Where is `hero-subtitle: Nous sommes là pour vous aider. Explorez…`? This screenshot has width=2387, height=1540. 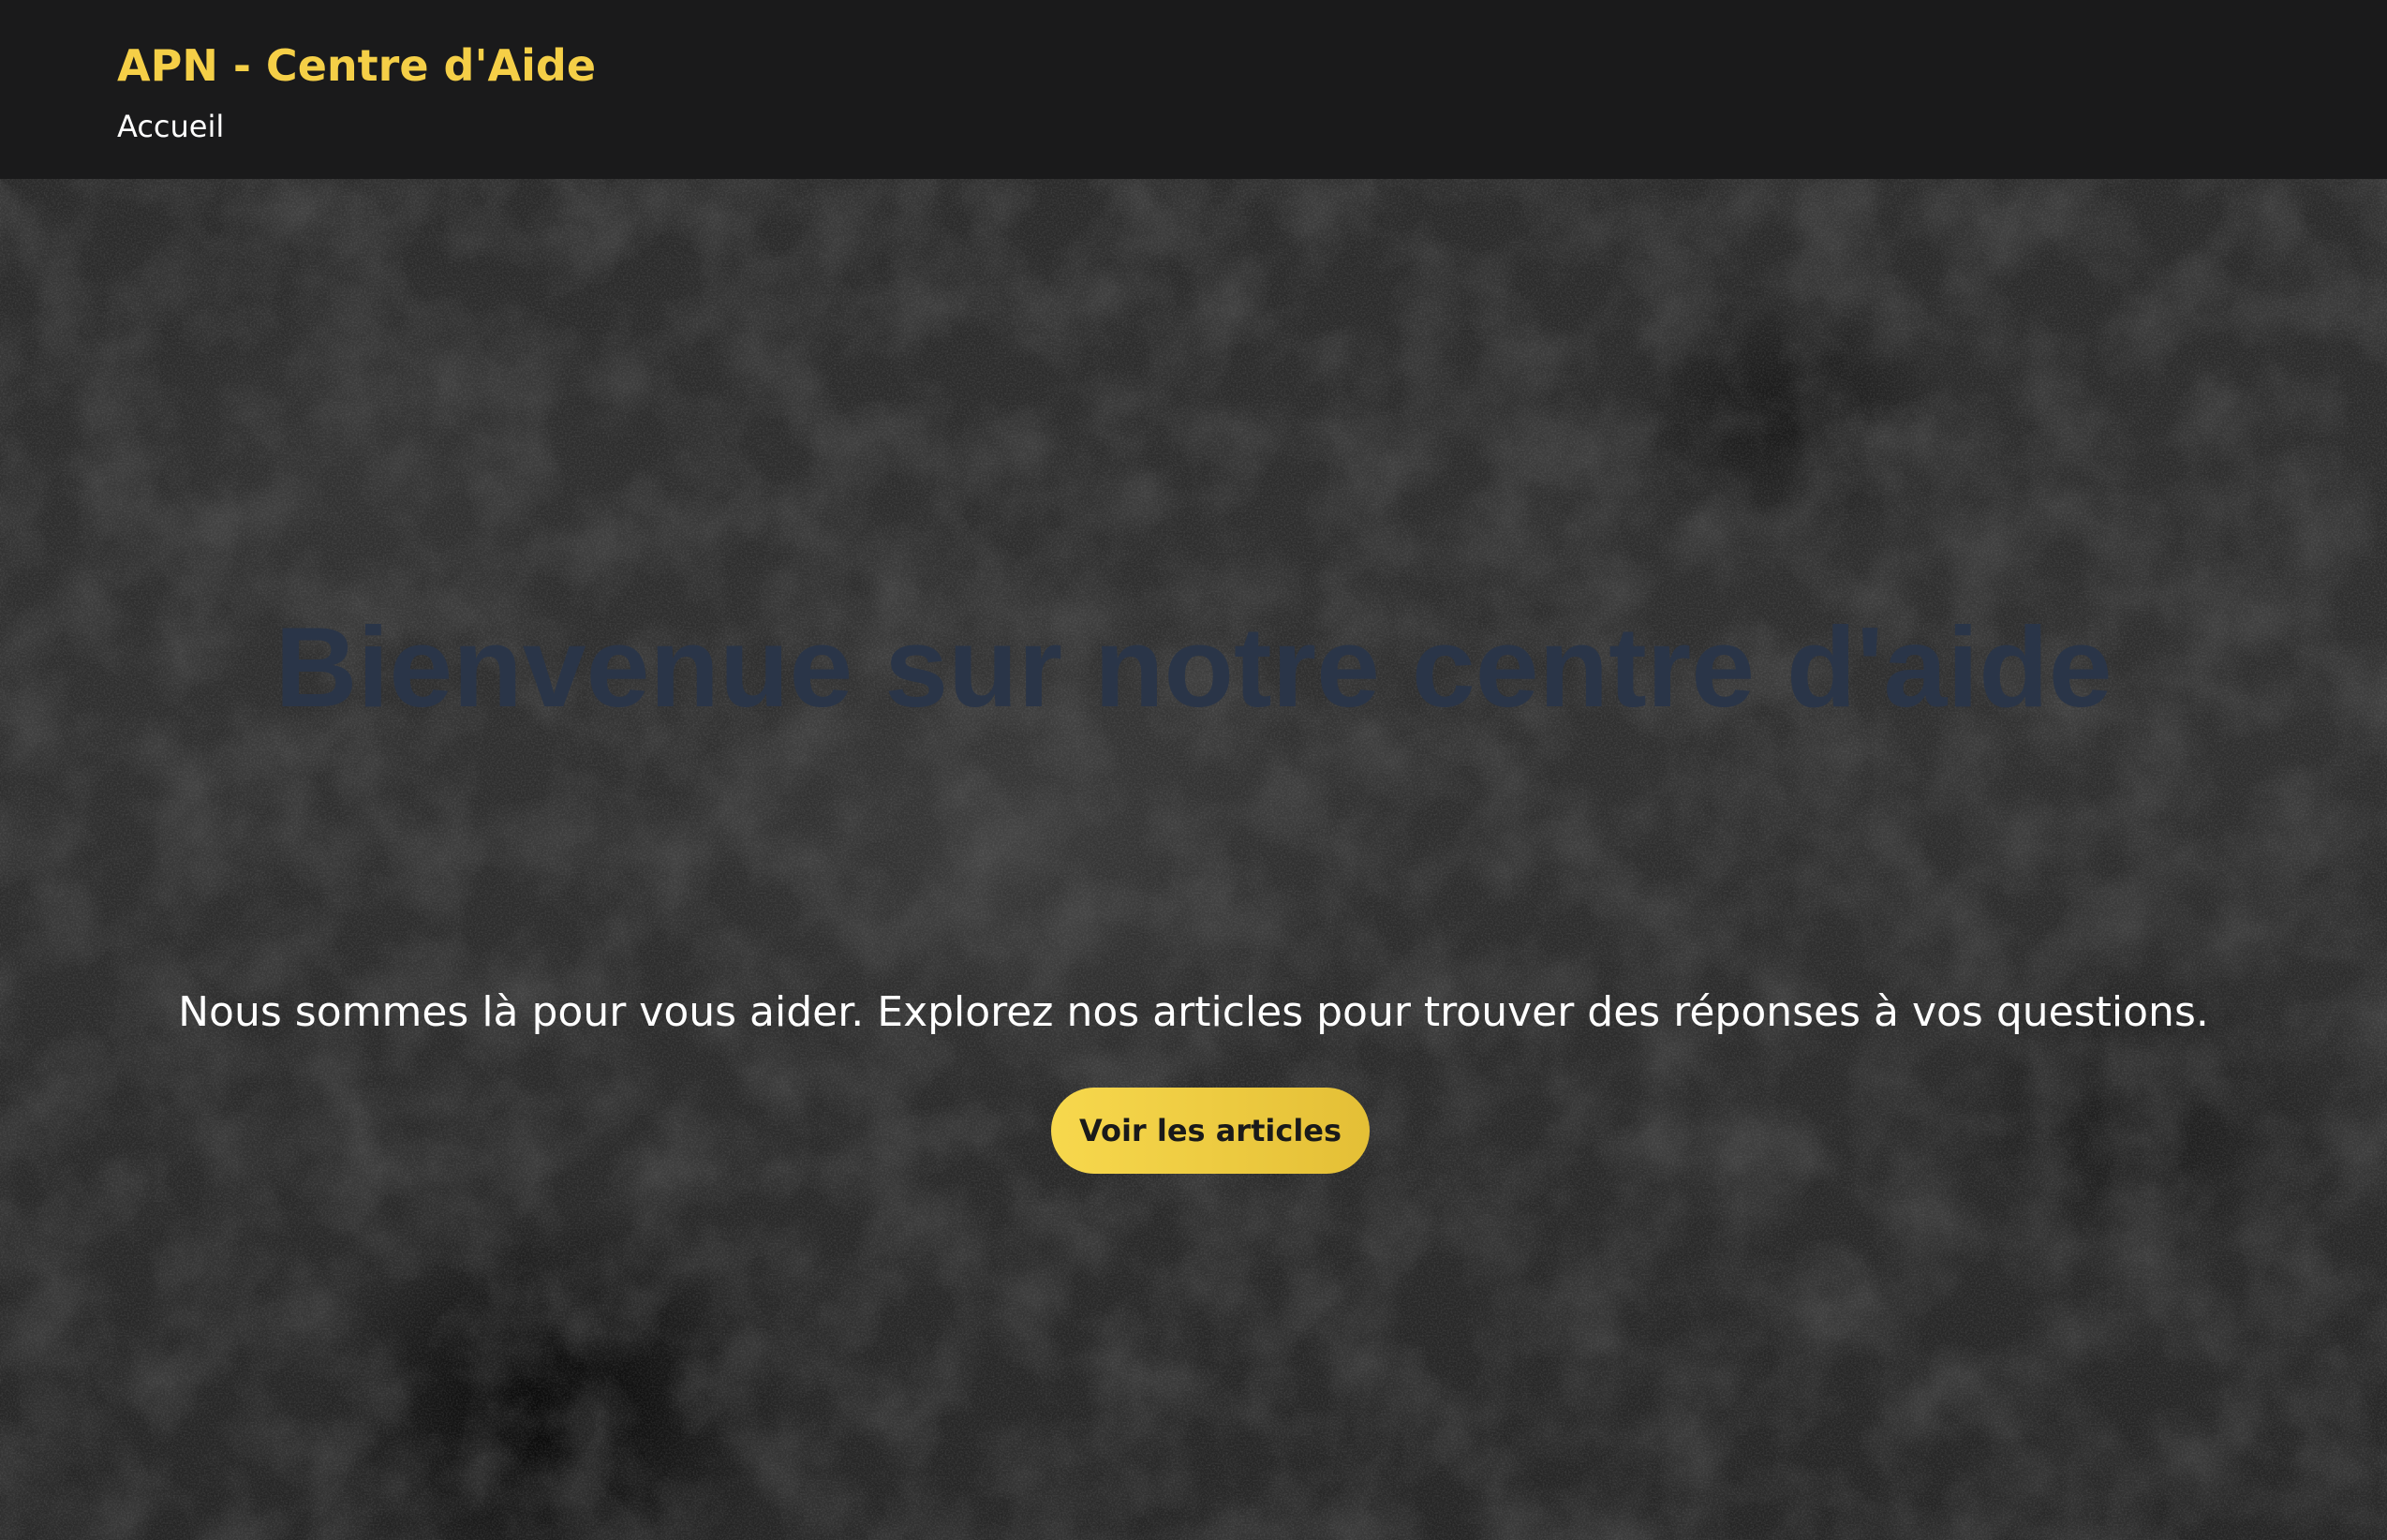 hero-subtitle: Nous sommes là pour vous aider. Explorez… is located at coordinates (1193, 1012).